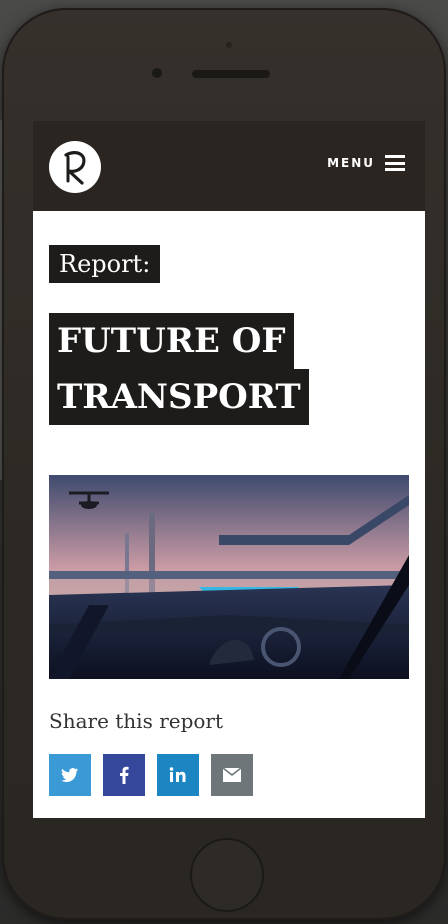 Image resolution: width=448 pixels, height=924 pixels. I want to click on menu-label: MENU, so click(351, 163).